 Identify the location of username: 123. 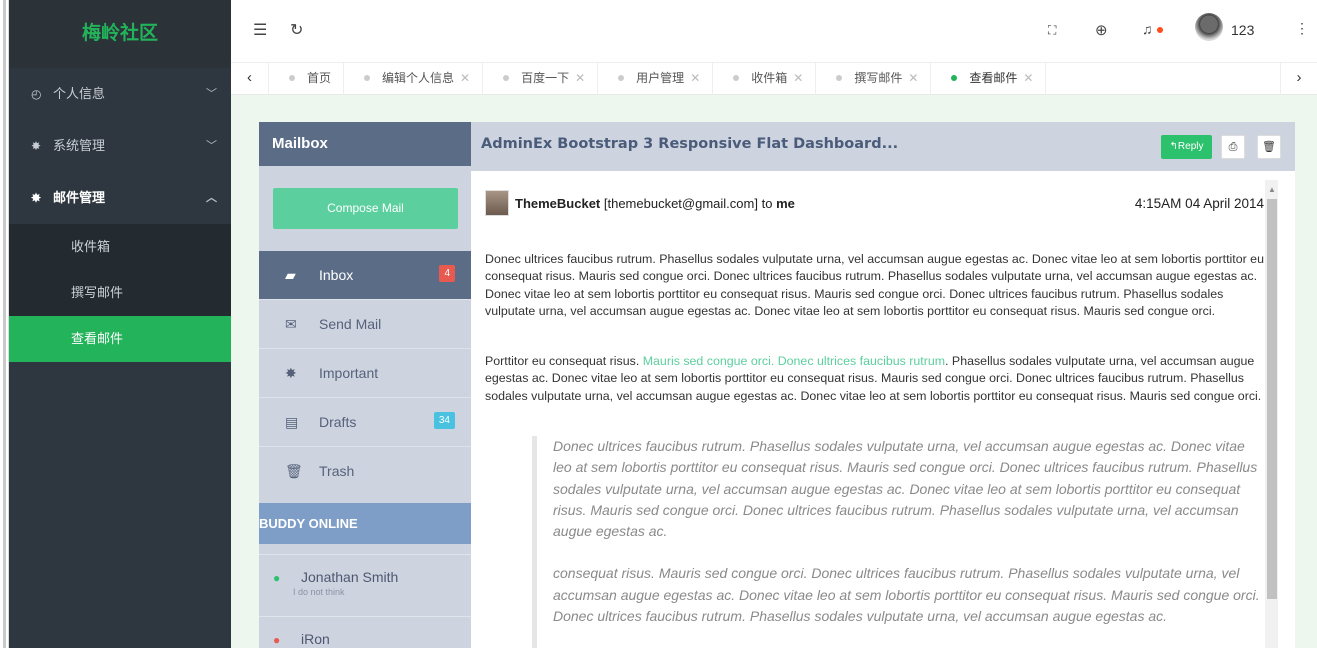
(1242, 30).